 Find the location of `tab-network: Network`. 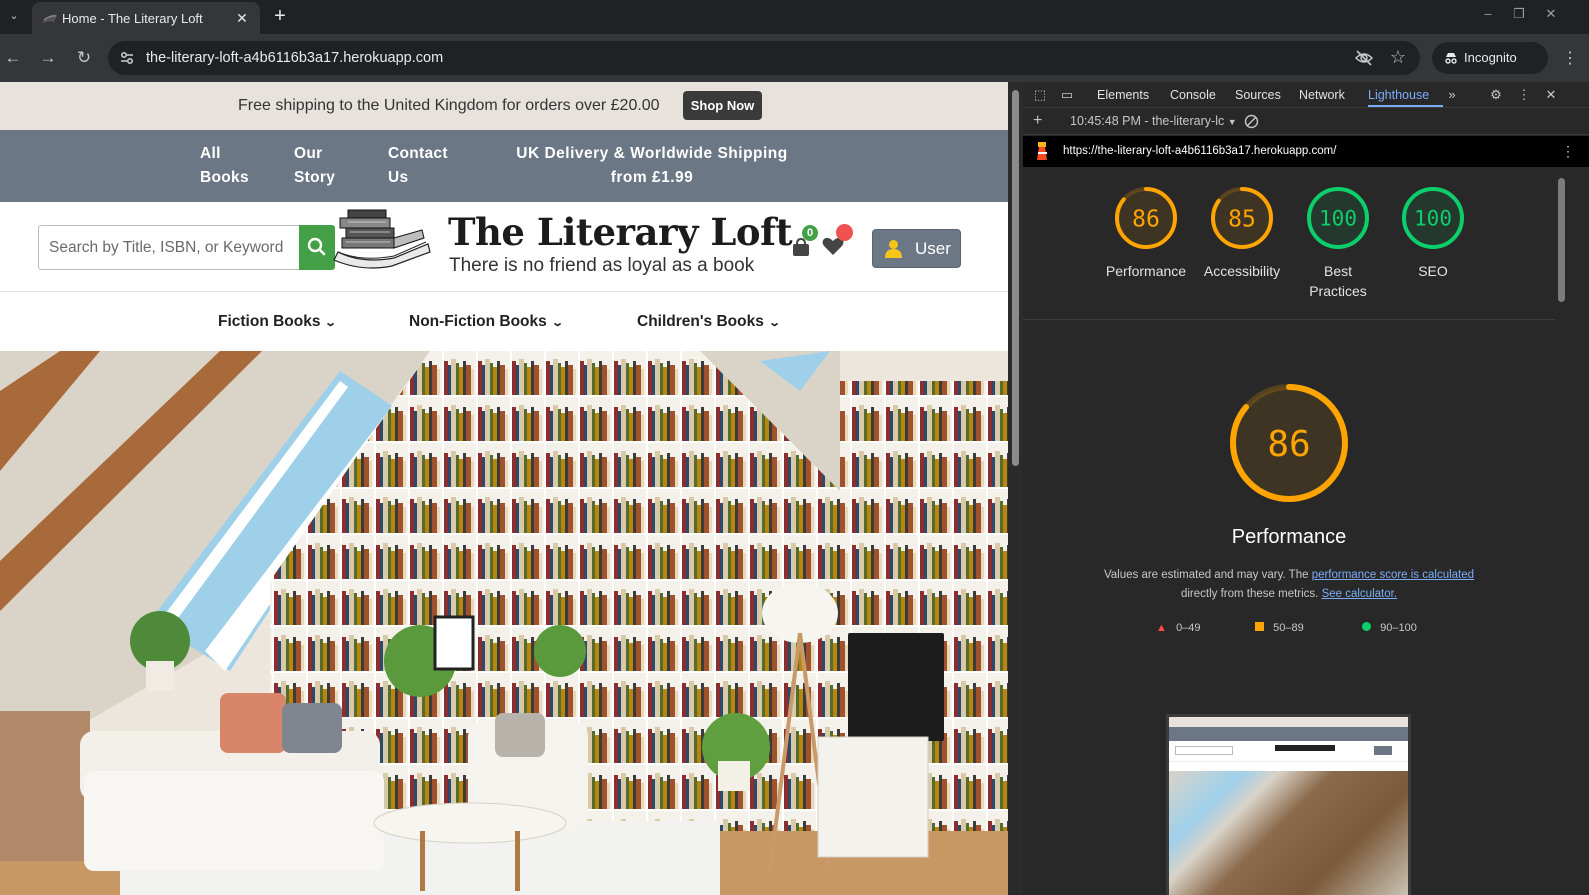

tab-network: Network is located at coordinates (1322, 95).